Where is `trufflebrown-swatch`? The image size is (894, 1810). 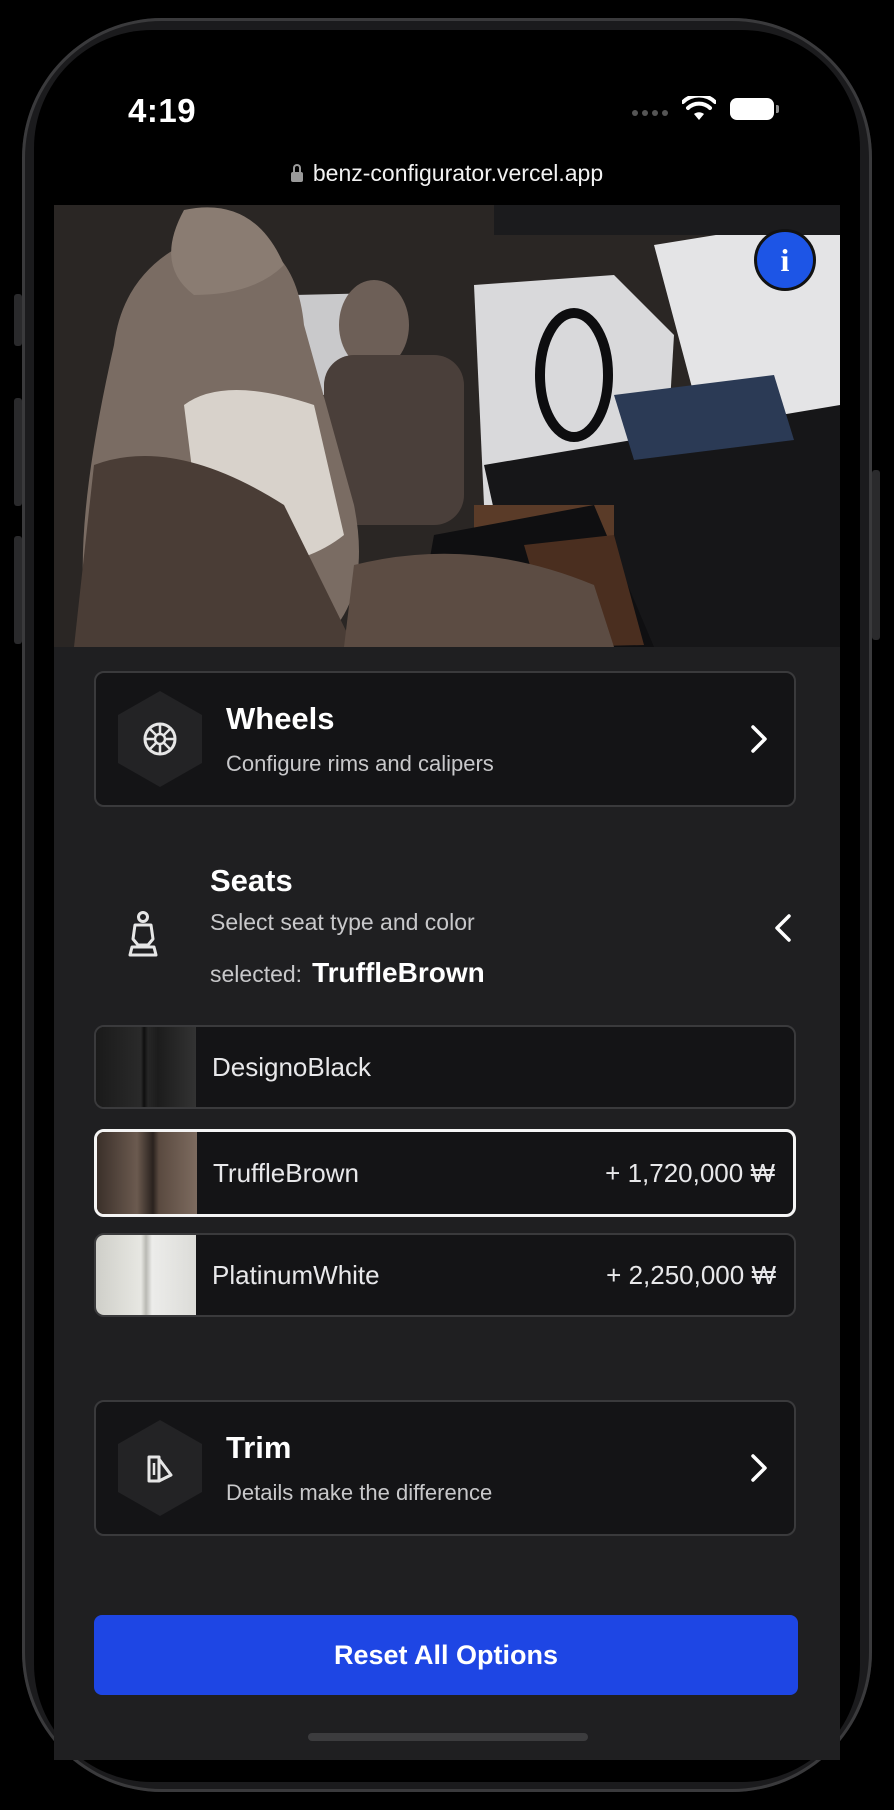 trufflebrown-swatch is located at coordinates (147, 1173).